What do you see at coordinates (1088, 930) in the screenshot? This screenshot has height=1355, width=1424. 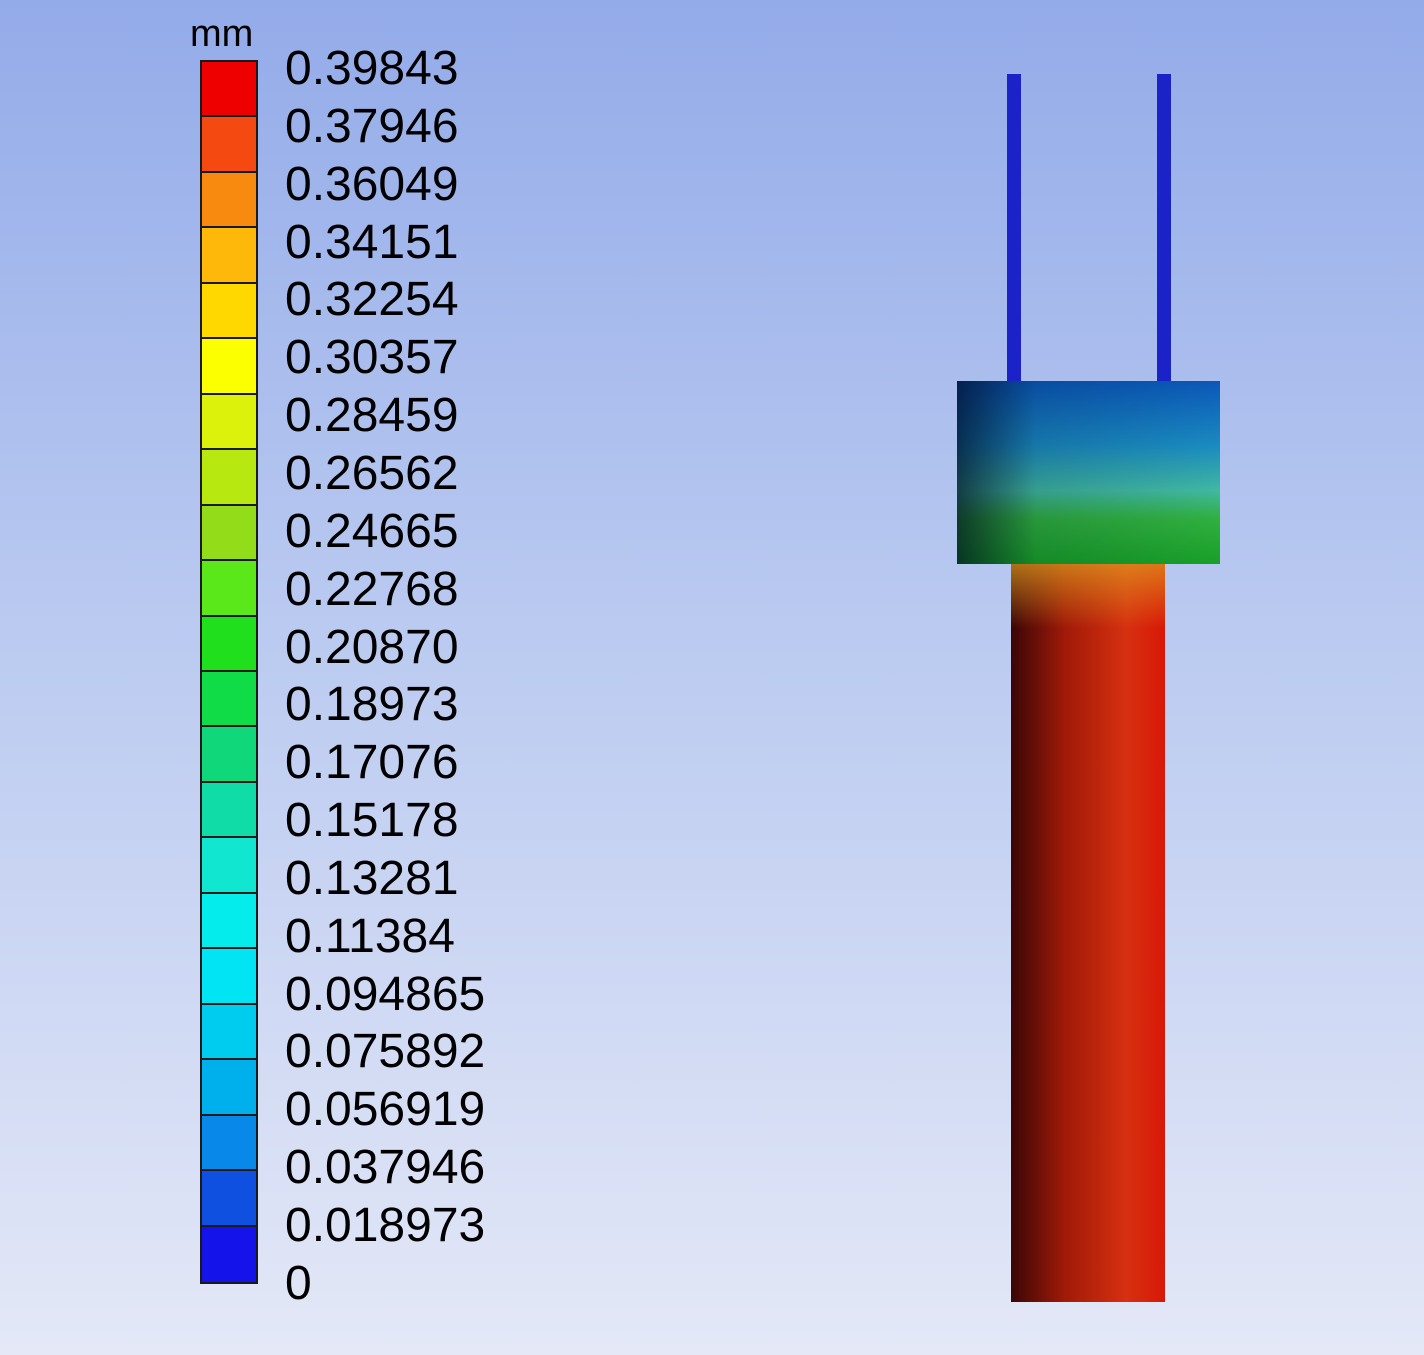 I see `shaft` at bounding box center [1088, 930].